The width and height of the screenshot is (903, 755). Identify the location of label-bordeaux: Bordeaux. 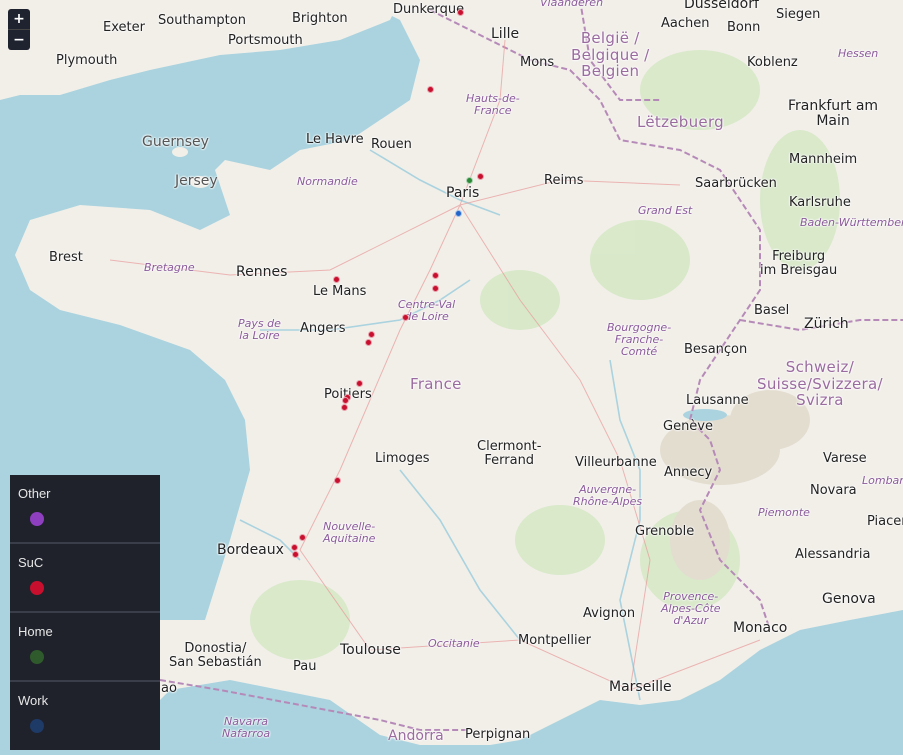
(250, 550).